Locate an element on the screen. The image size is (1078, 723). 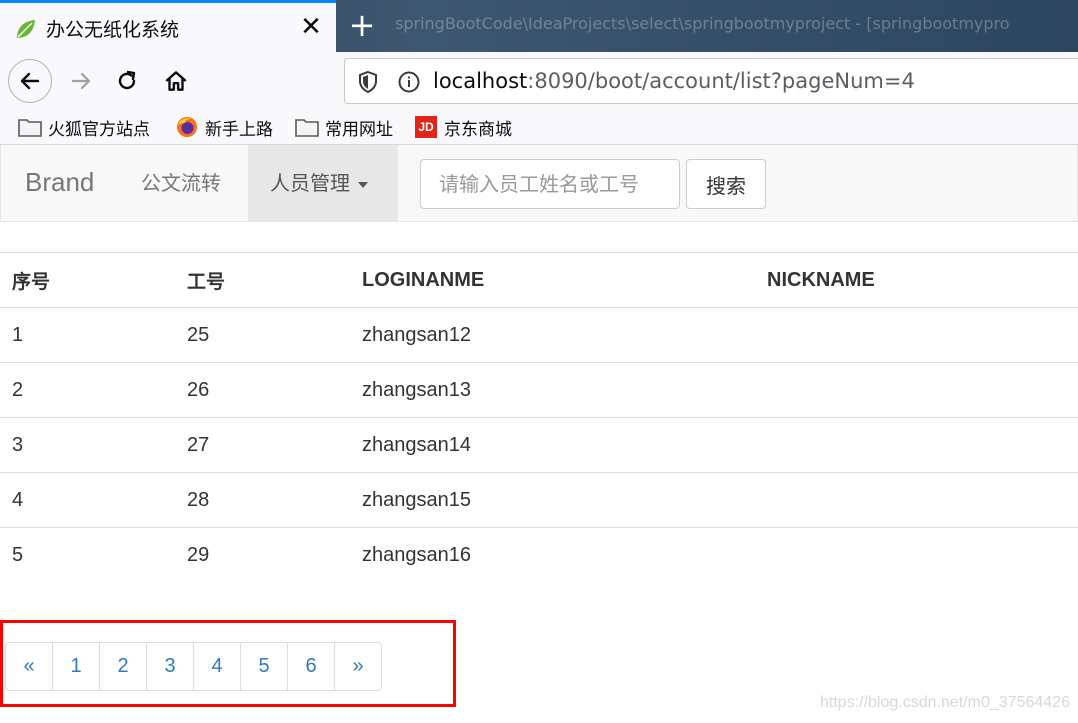
page-link-6: 6 is located at coordinates (311, 666).